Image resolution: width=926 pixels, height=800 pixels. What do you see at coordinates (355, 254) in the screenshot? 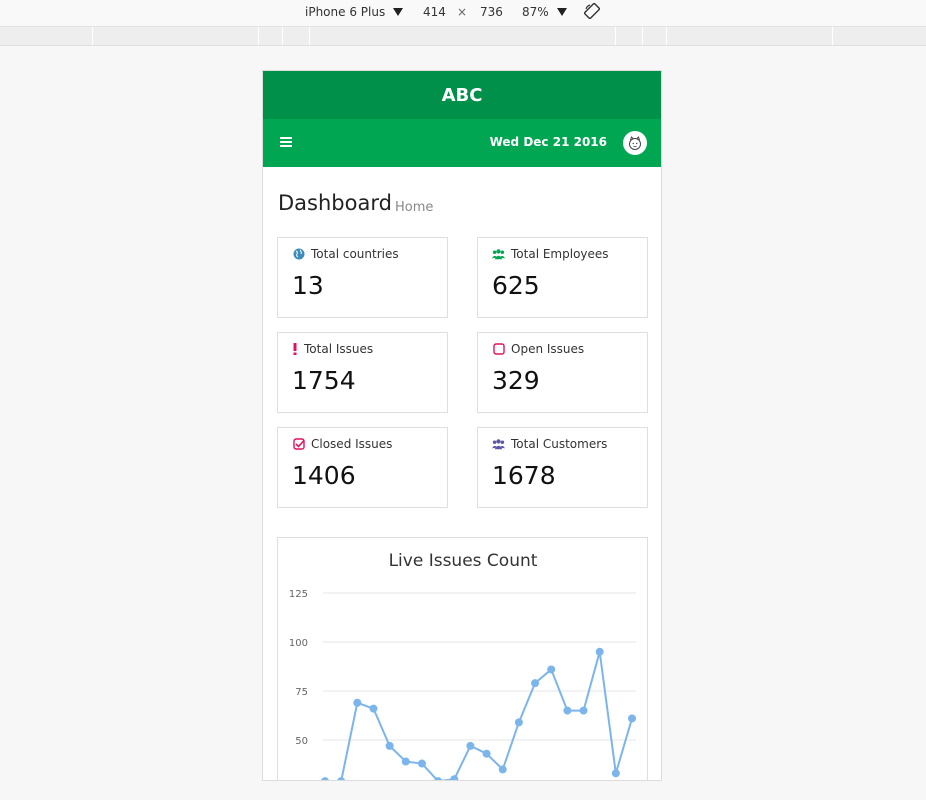
I see `stat-label: Total countries` at bounding box center [355, 254].